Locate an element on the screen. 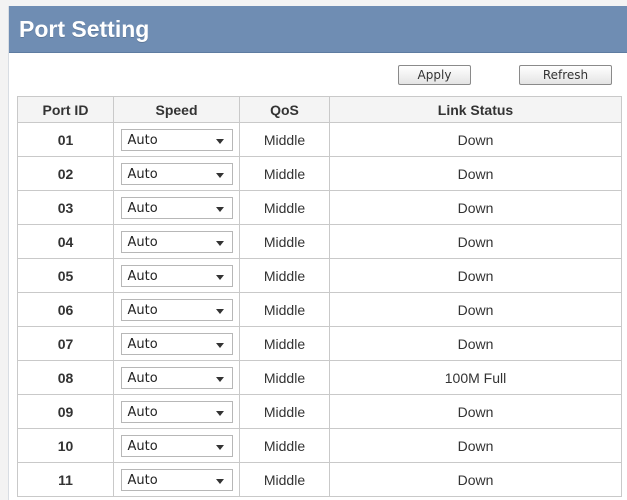 The height and width of the screenshot is (500, 627). table-row: 03 Auto Middle Down is located at coordinates (319, 207).